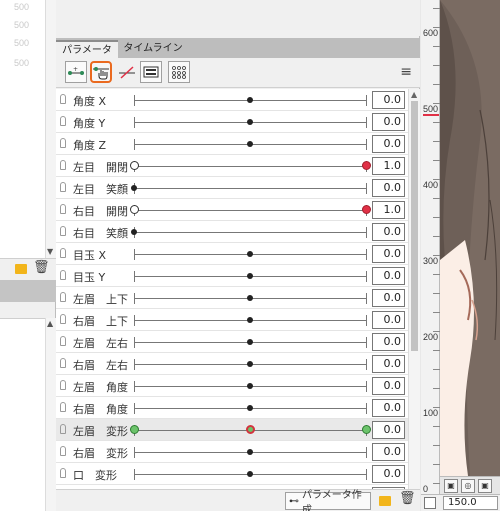 The image size is (500, 511). Describe the element at coordinates (232, 276) in the screenshot. I see `parameter-row: 目玉 Y 0.0` at that location.